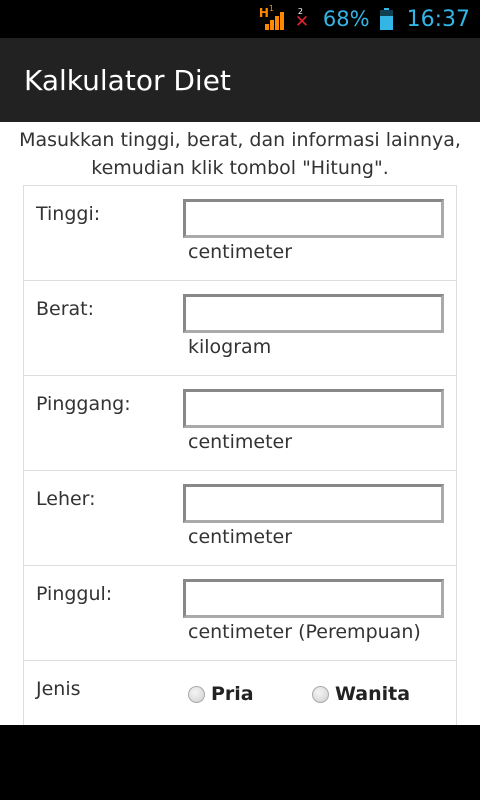  What do you see at coordinates (313, 598) in the screenshot?
I see `hip-input` at bounding box center [313, 598].